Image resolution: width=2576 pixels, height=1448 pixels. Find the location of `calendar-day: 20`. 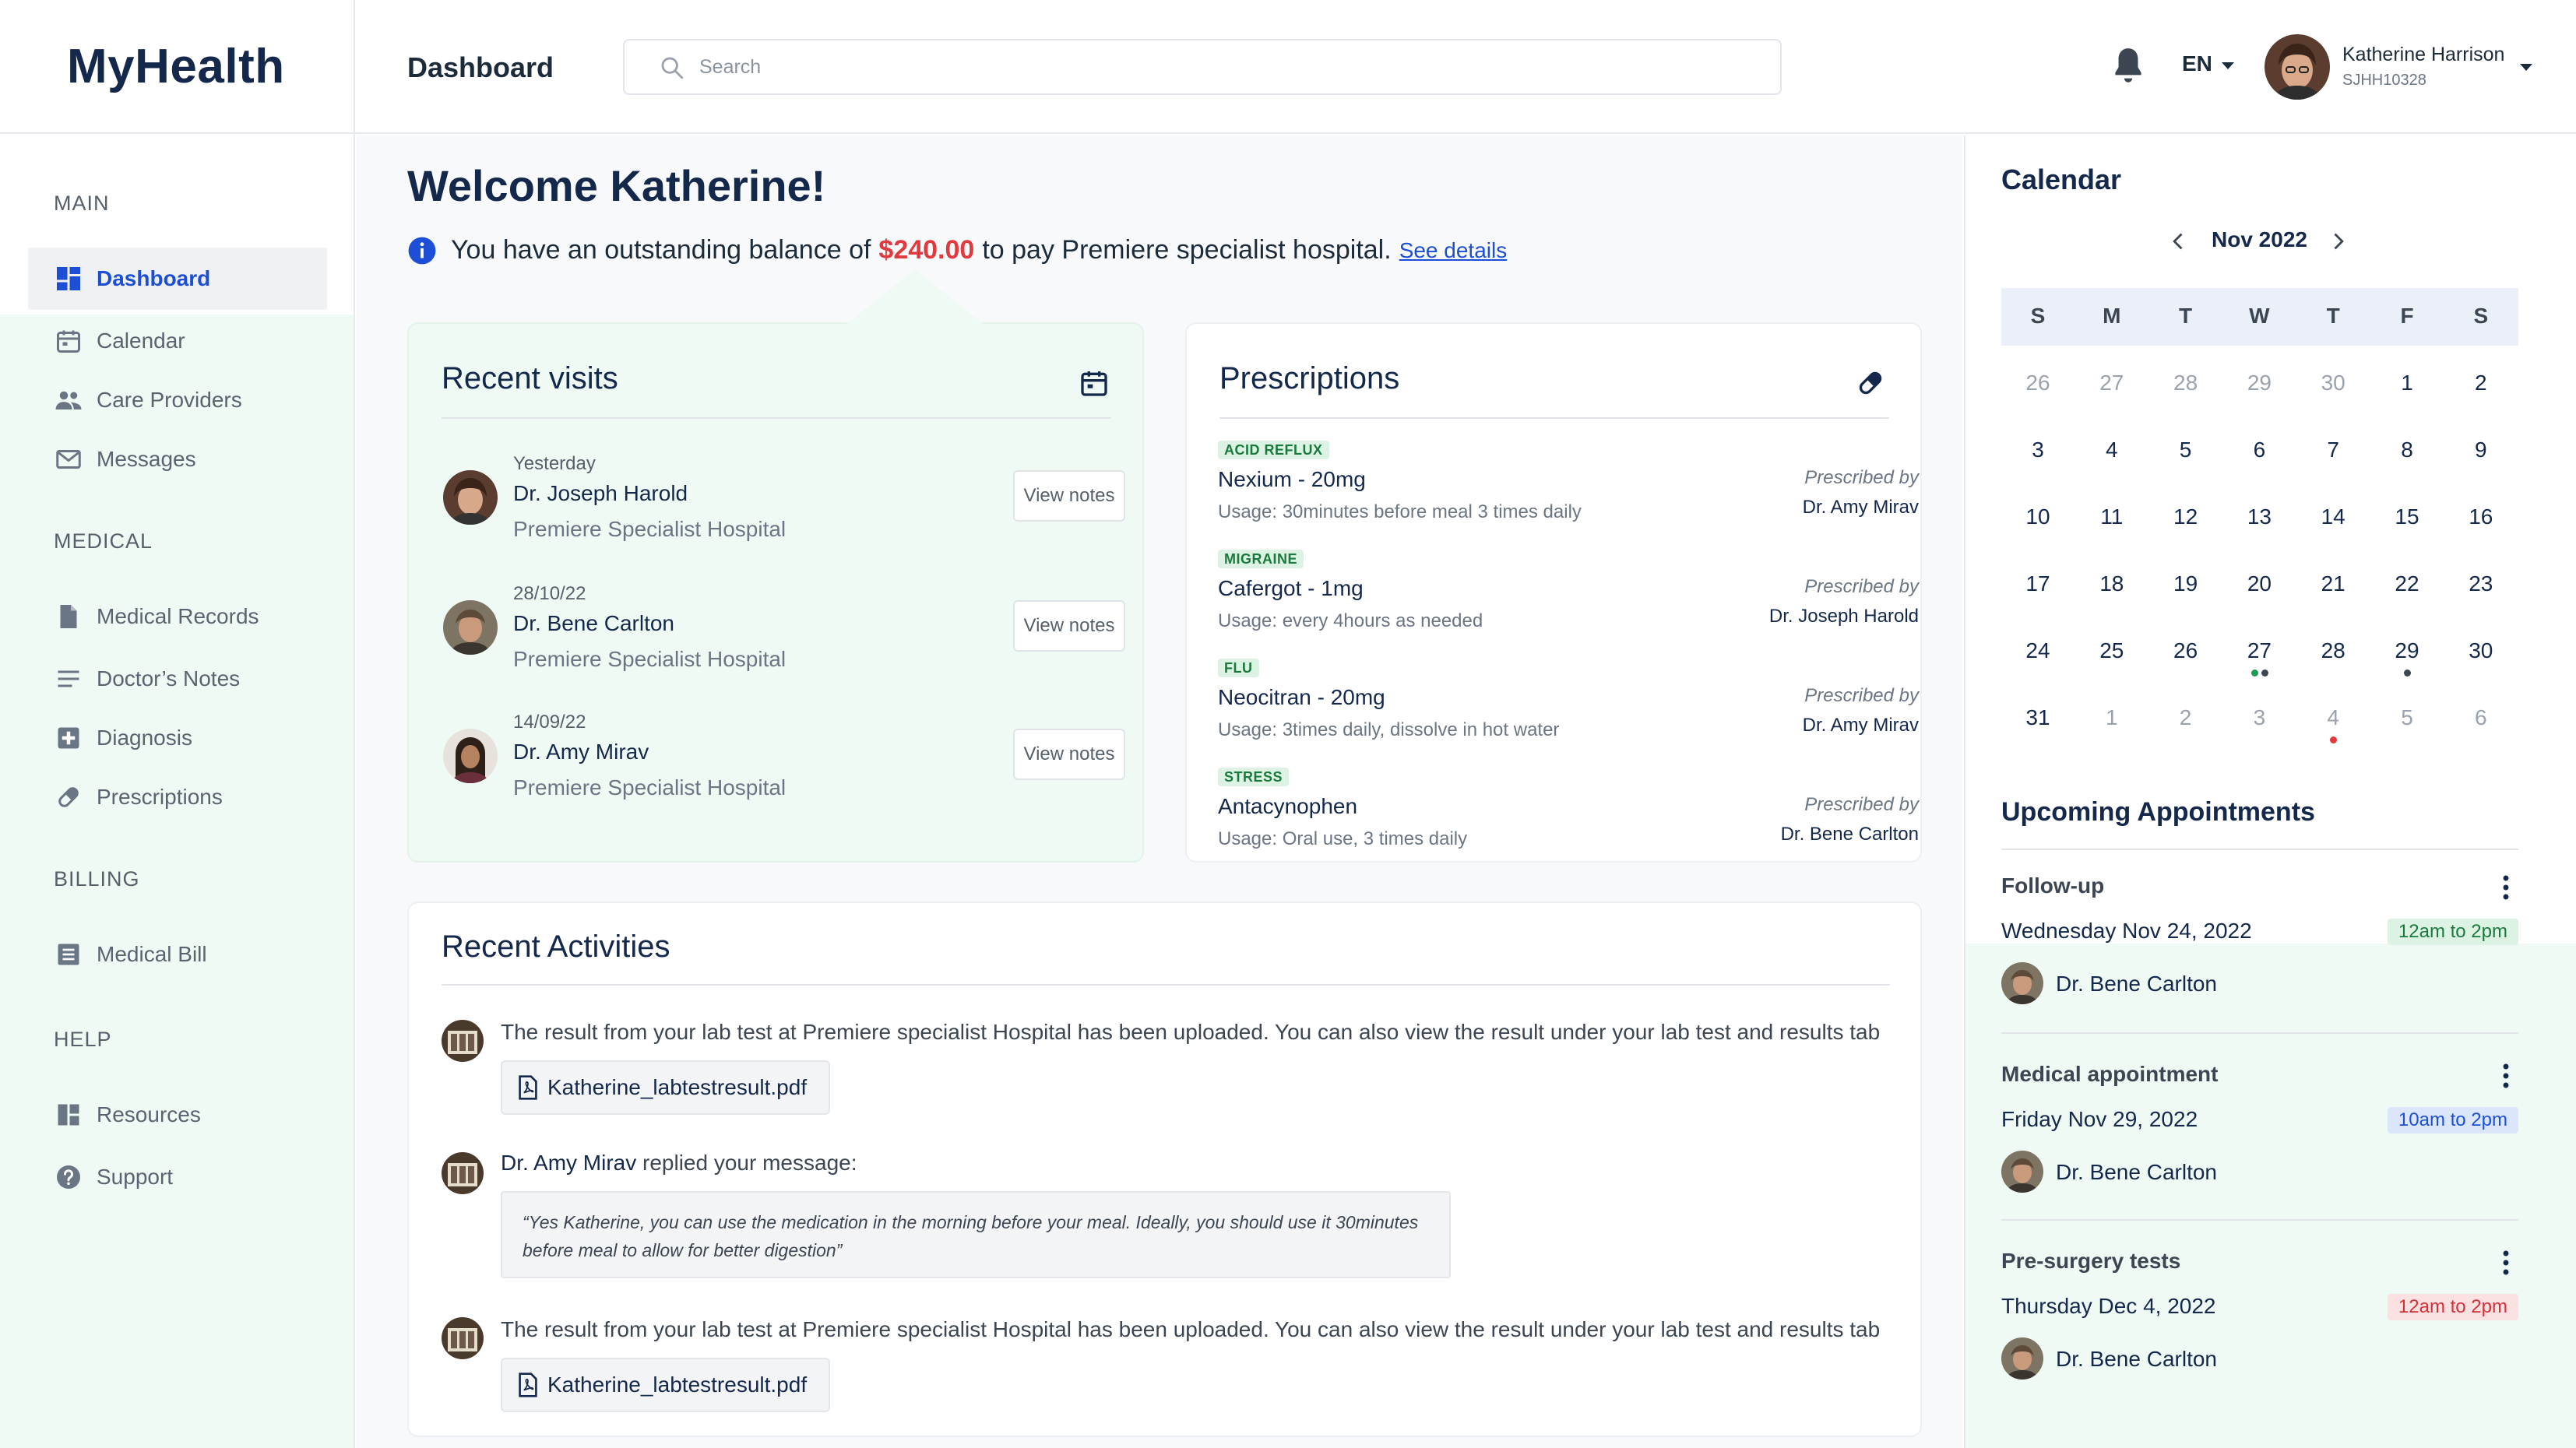

calendar-day: 20 is located at coordinates (2259, 602).